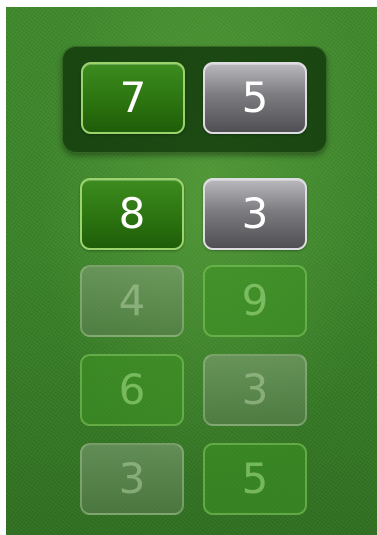 This screenshot has width=377, height=535. Describe the element at coordinates (255, 98) in the screenshot. I see `current-opponent-score-tile: 5` at that location.